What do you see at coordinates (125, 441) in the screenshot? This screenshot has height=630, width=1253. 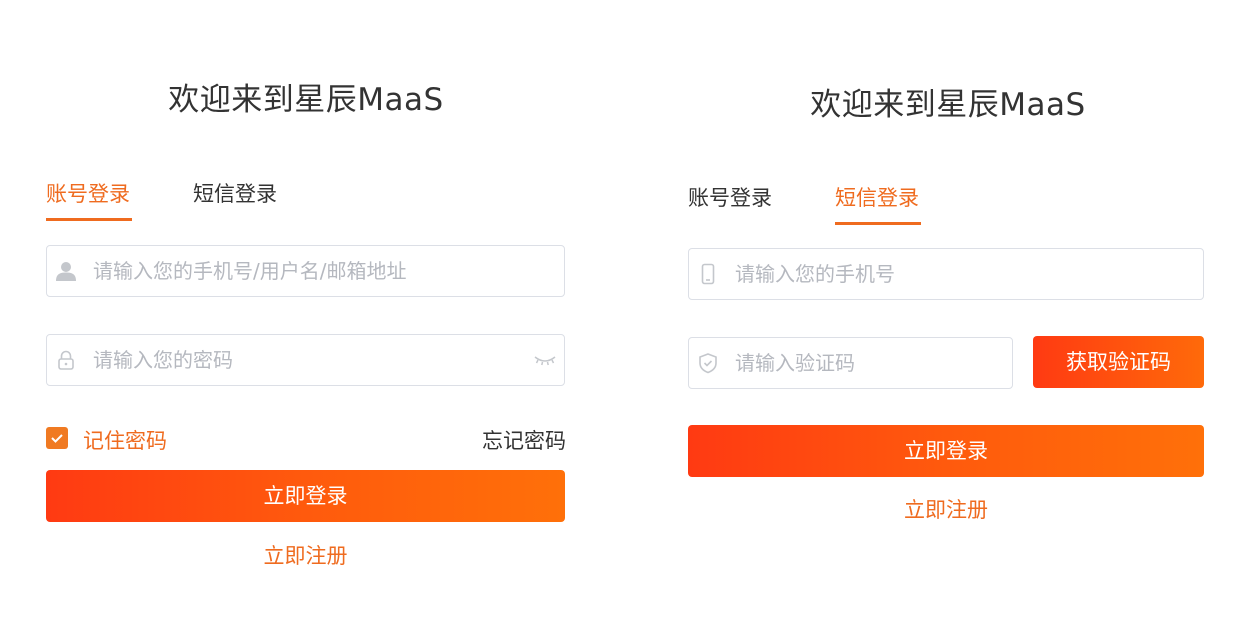 I see `remember-label: 记住密码` at bounding box center [125, 441].